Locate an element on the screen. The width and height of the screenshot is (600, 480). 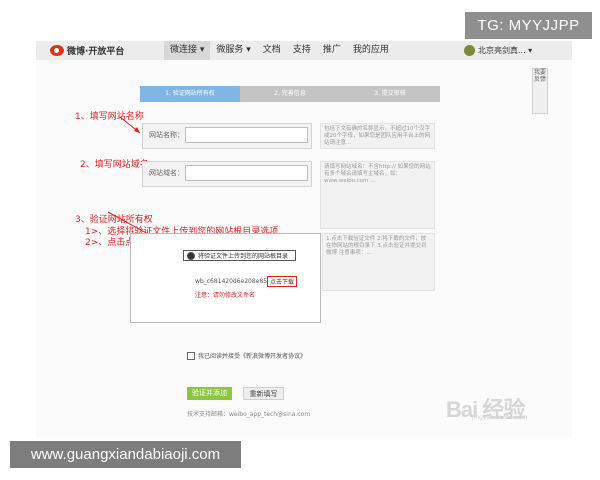
site-domain-label: 网站域名： is located at coordinates (166, 172).